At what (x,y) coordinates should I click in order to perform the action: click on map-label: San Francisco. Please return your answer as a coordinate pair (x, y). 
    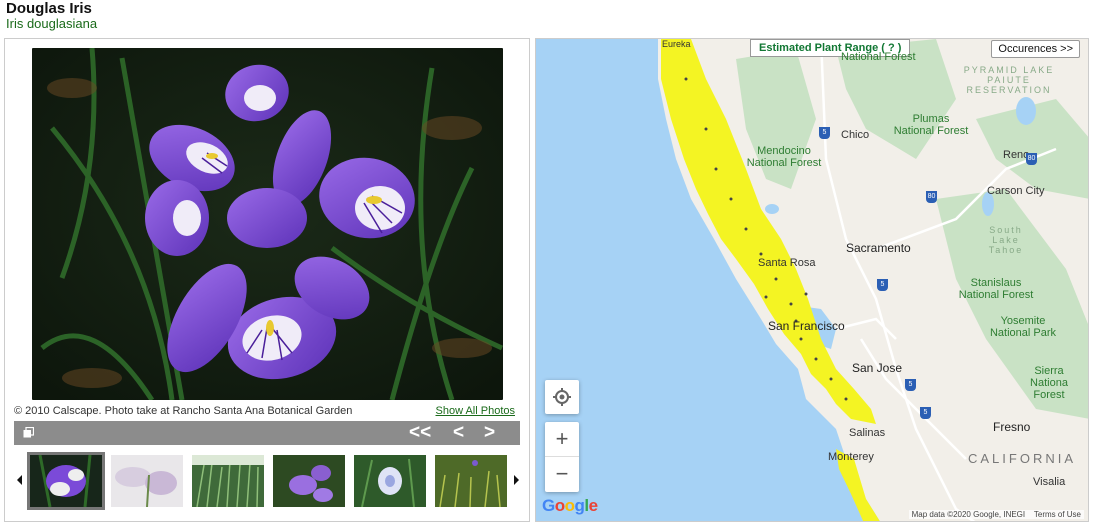
    Looking at the image, I should click on (806, 326).